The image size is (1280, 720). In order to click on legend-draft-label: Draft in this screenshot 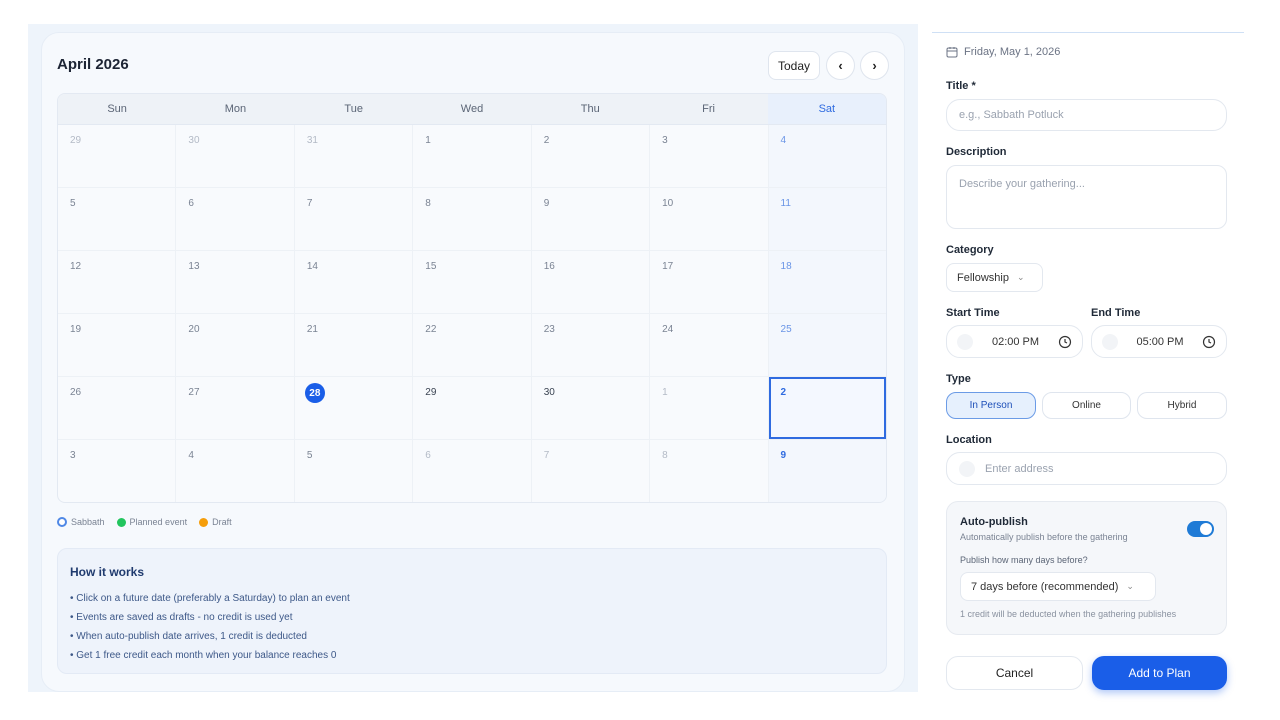, I will do `click(222, 522)`.